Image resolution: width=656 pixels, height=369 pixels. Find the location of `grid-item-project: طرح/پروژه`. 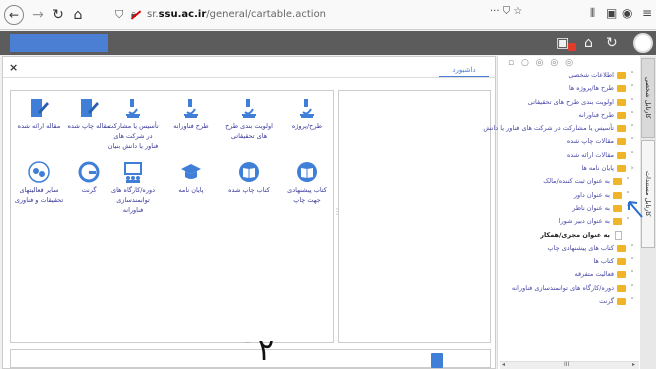

grid-item-project: طرح/پروژه is located at coordinates (307, 114).